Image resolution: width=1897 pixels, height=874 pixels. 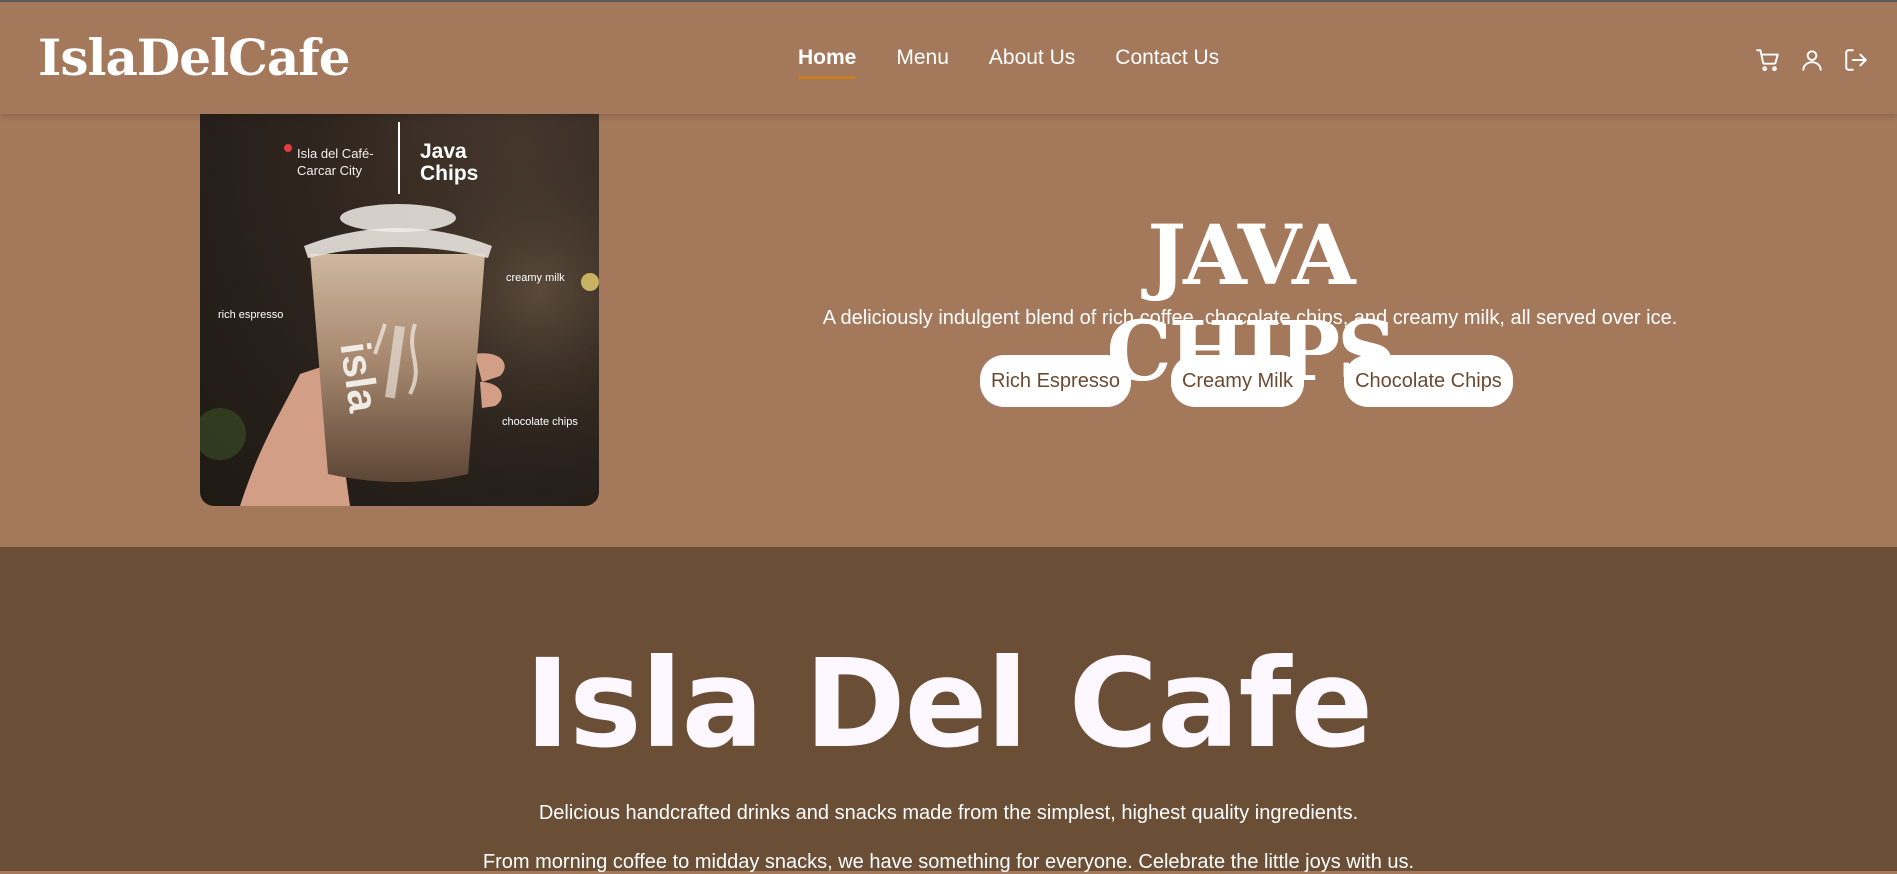 What do you see at coordinates (335, 153) in the screenshot?
I see `image-location-text: Isla del Café-` at bounding box center [335, 153].